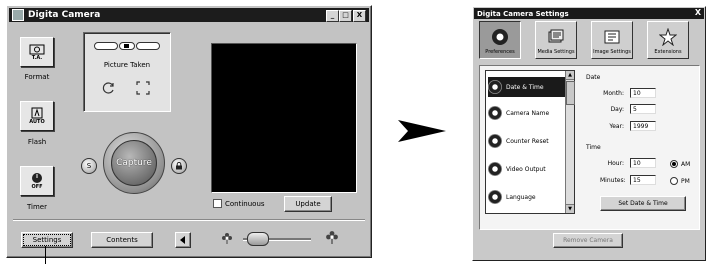 The height and width of the screenshot is (264, 707). I want to click on capture-button: Capture, so click(134, 163).